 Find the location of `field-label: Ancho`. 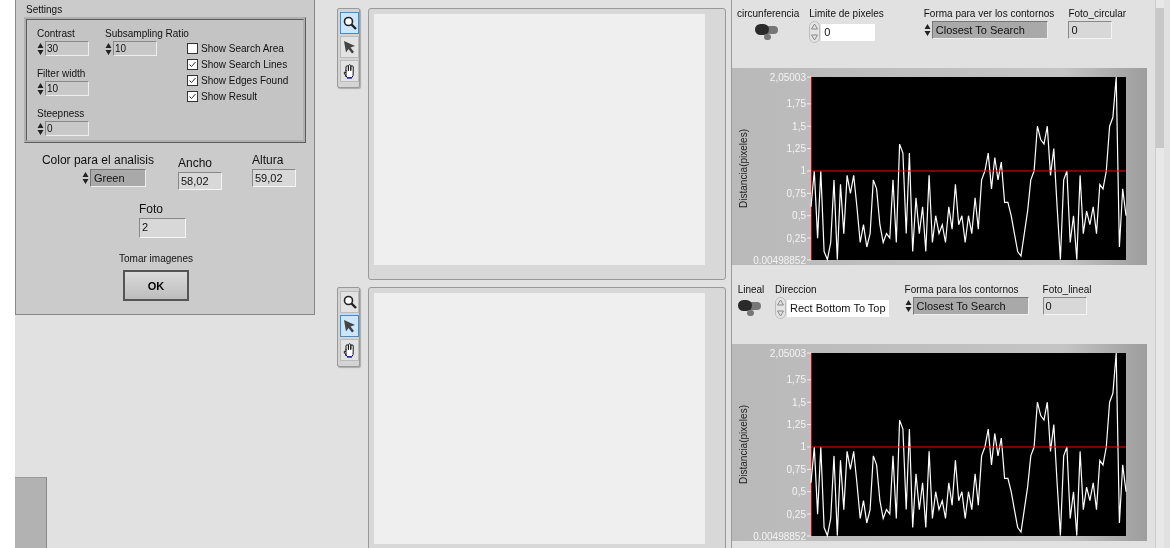

field-label: Ancho is located at coordinates (195, 163).